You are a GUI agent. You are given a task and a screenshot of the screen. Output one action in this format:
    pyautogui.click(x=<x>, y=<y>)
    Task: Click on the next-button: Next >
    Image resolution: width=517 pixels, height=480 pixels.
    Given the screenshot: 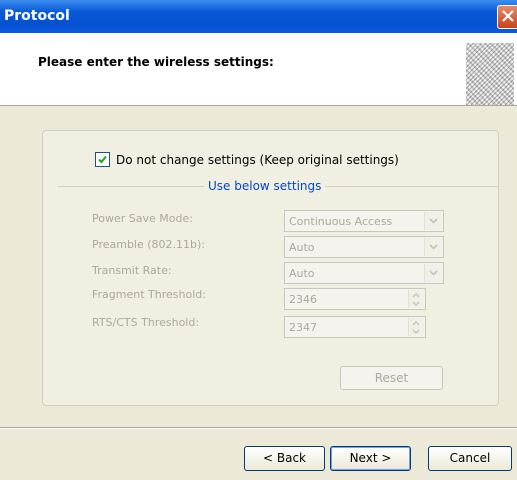 What is the action you would take?
    pyautogui.click(x=370, y=458)
    